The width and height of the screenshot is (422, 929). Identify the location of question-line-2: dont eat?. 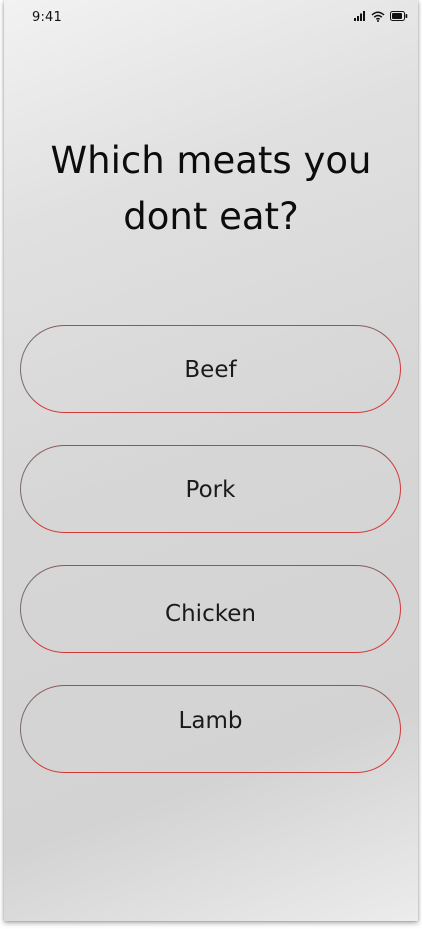
(211, 216).